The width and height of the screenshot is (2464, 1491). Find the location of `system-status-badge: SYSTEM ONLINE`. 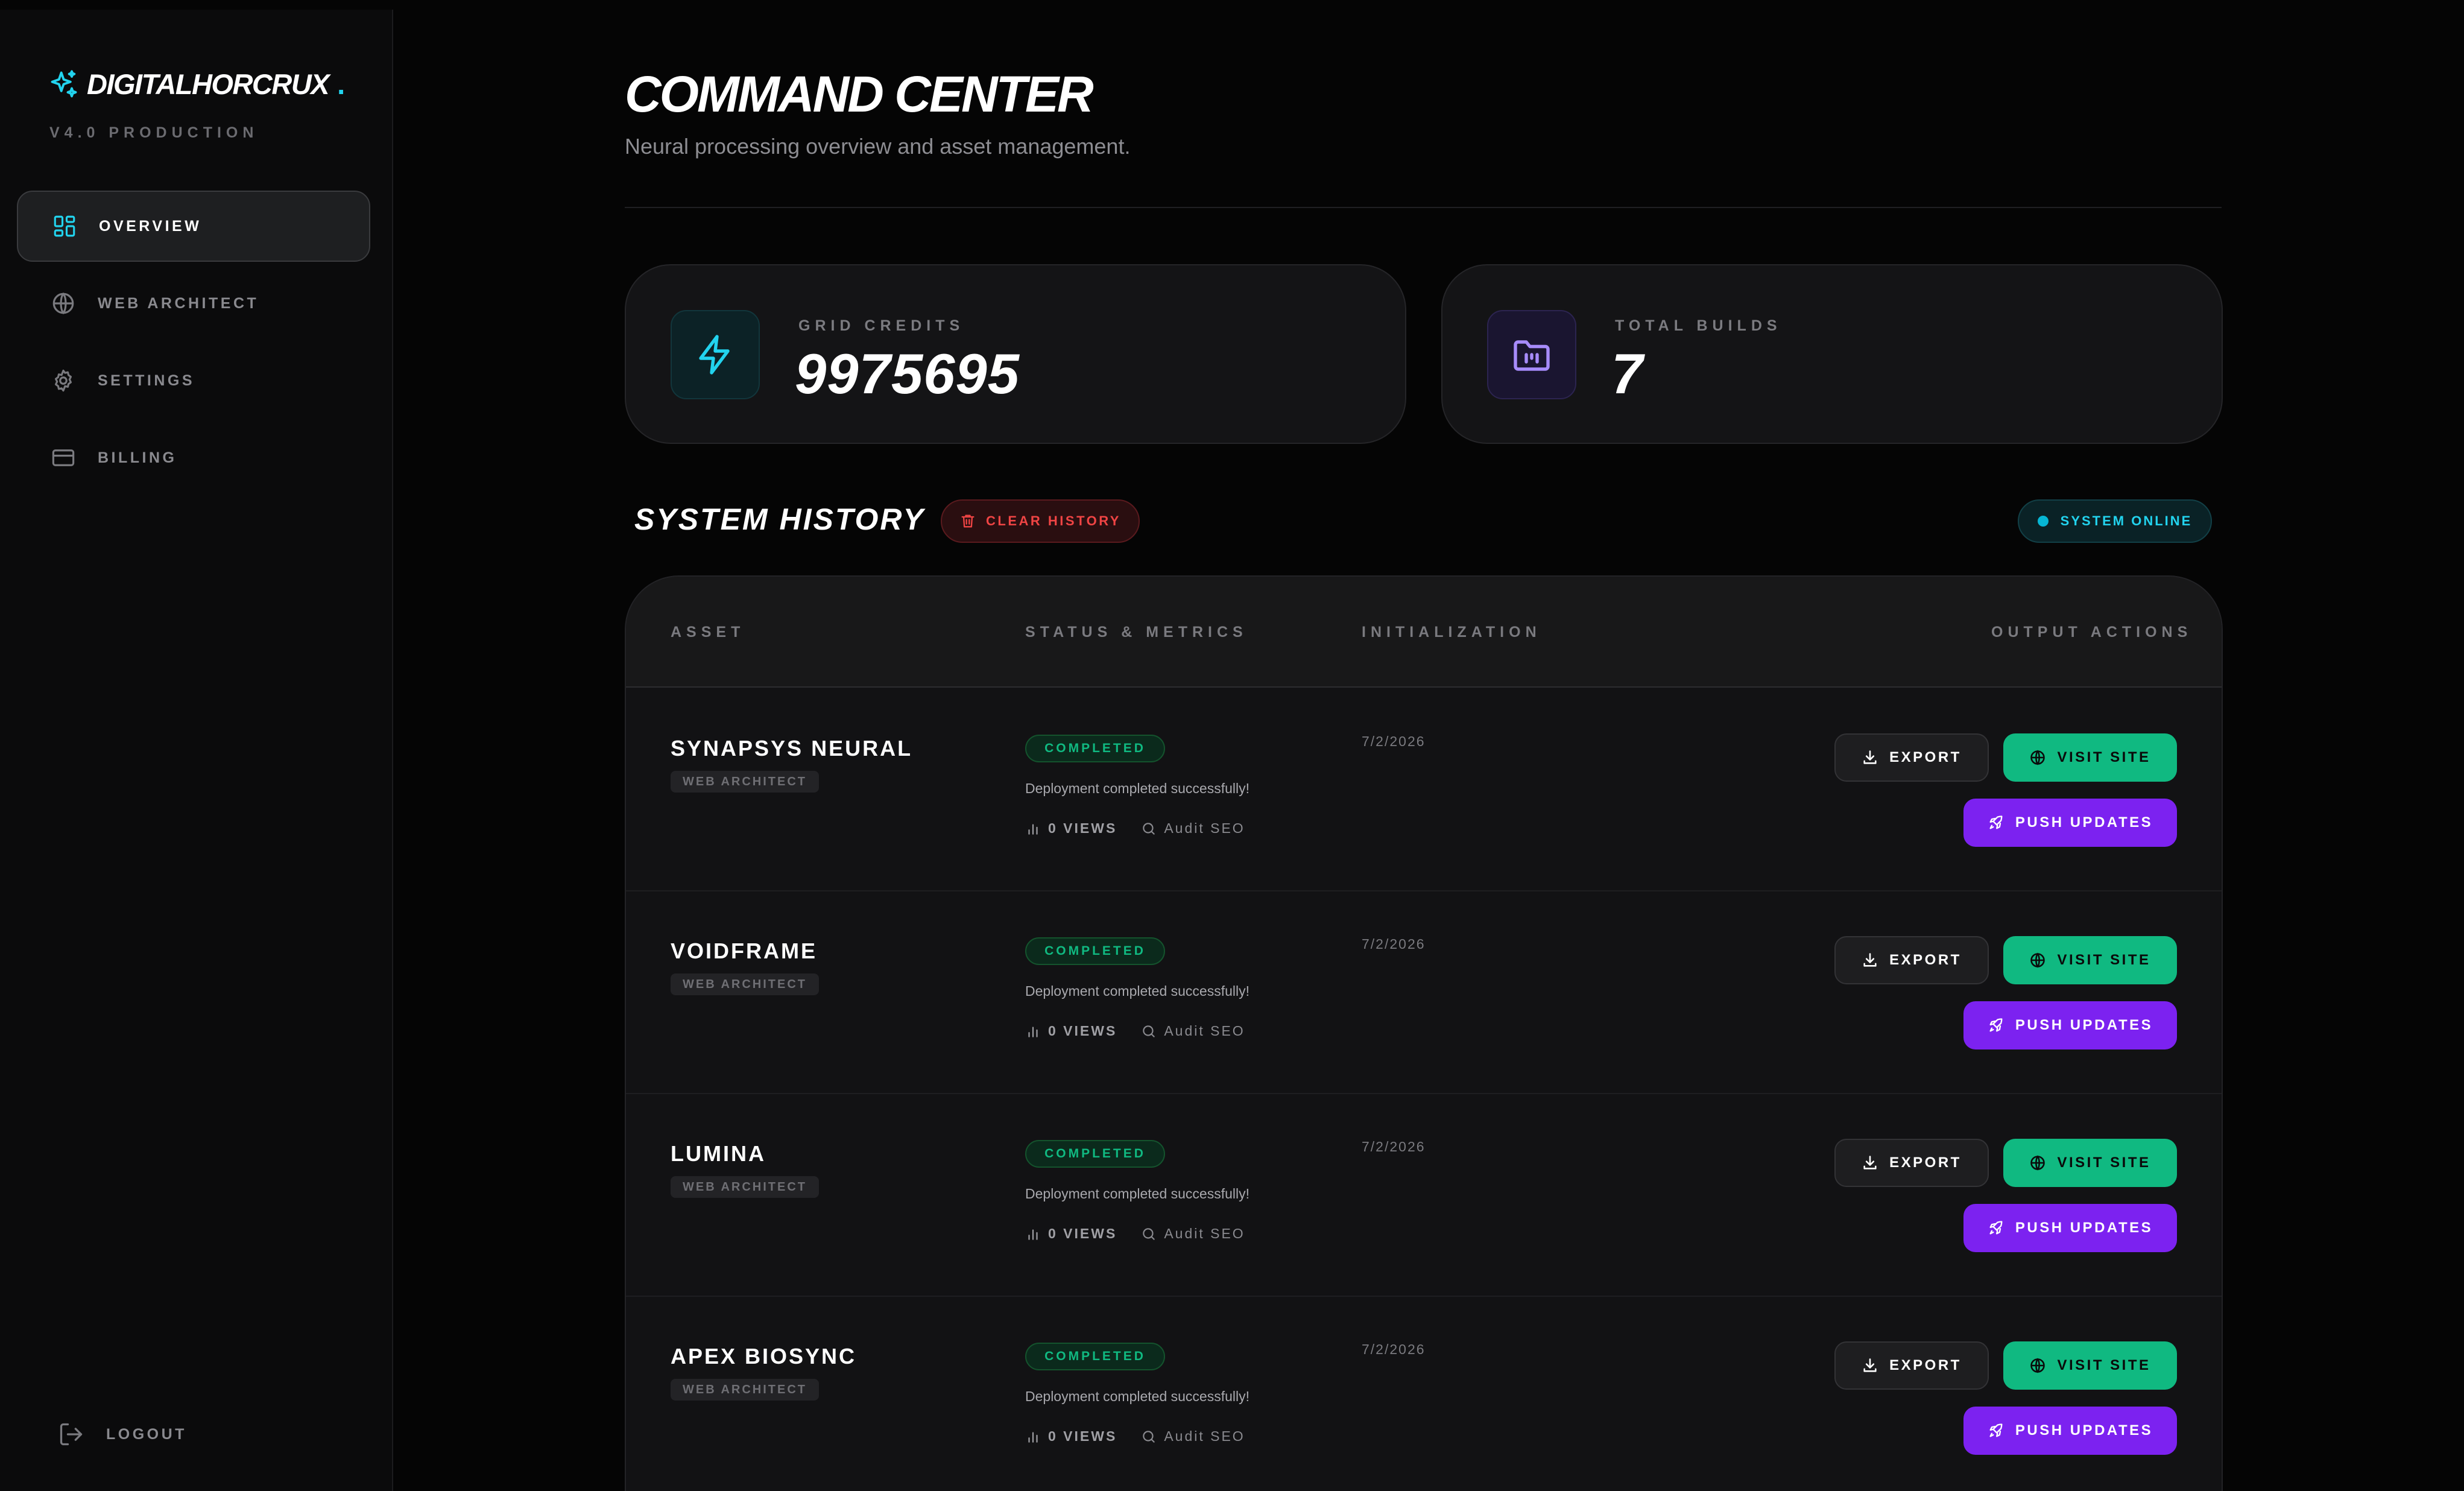

system-status-badge: SYSTEM ONLINE is located at coordinates (2115, 521).